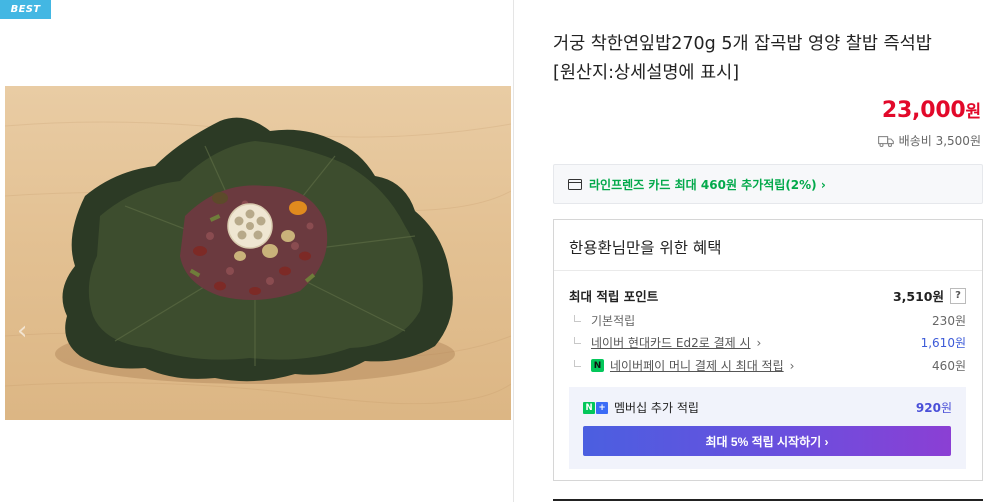 This screenshot has height=502, width=1001. What do you see at coordinates (949, 321) in the screenshot?
I see `points-row-value: 230원` at bounding box center [949, 321].